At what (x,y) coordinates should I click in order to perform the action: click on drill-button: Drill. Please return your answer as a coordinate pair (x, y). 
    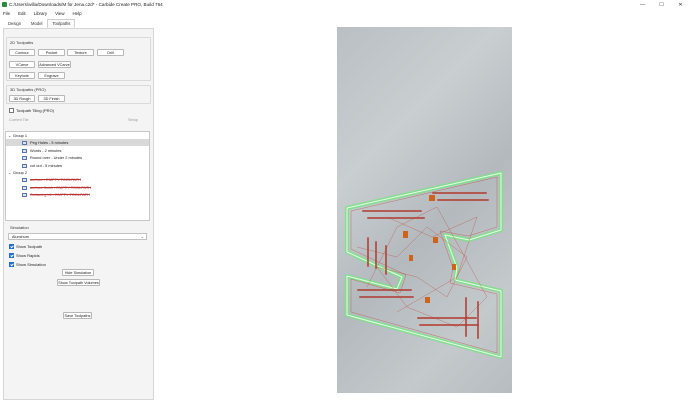
    Looking at the image, I should click on (110, 52).